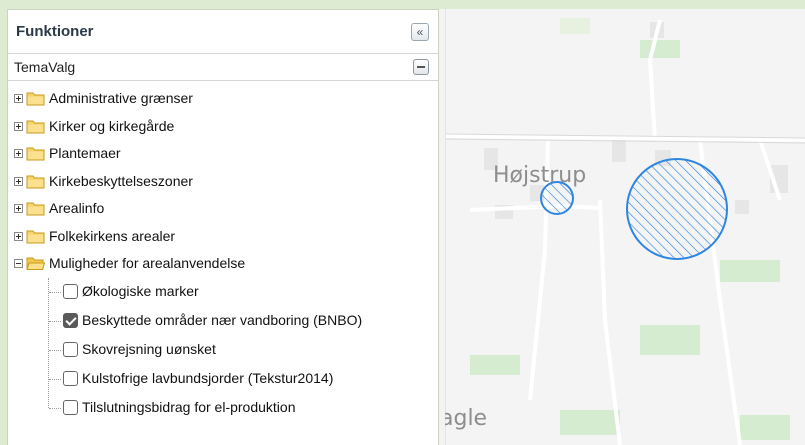 The height and width of the screenshot is (445, 805). I want to click on layer-item: Kulstofrige lavbundsjorder (Tekstur2014), so click(223, 379).